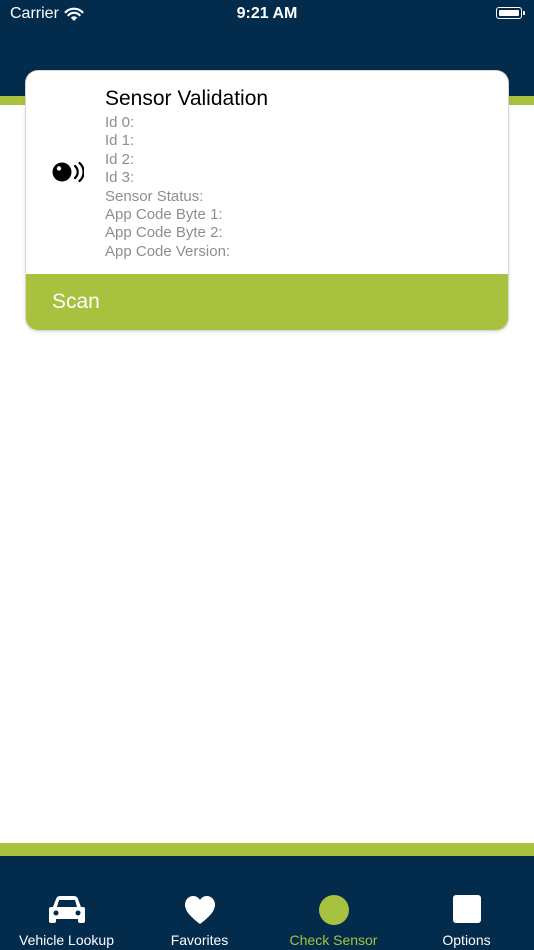 This screenshot has height=950, width=534. Describe the element at coordinates (120, 141) in the screenshot. I see `field-id-1: Id 1:` at that location.